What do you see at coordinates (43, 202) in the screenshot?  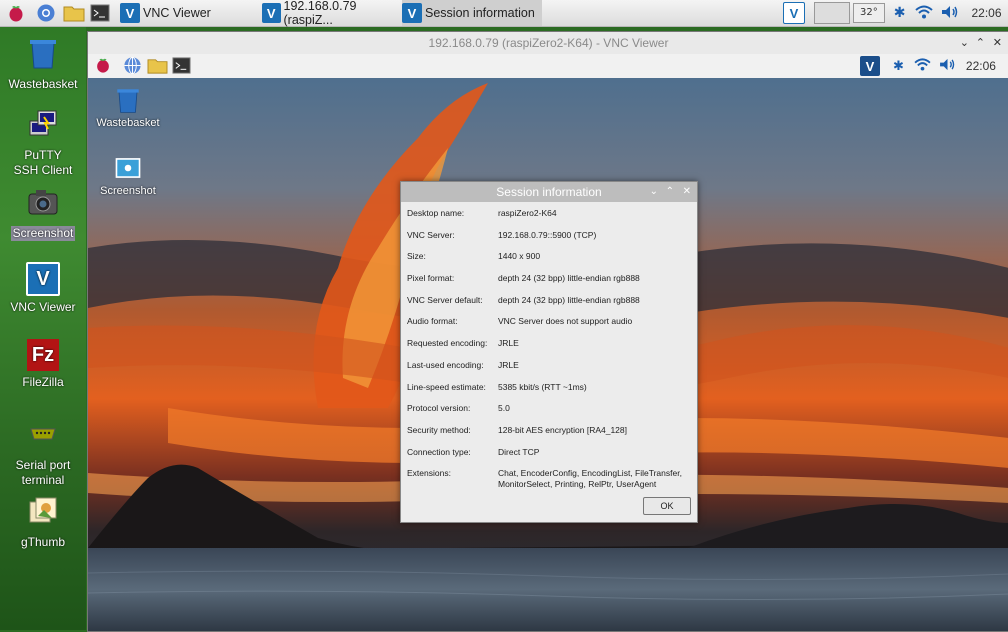 I see `camera-icon` at bounding box center [43, 202].